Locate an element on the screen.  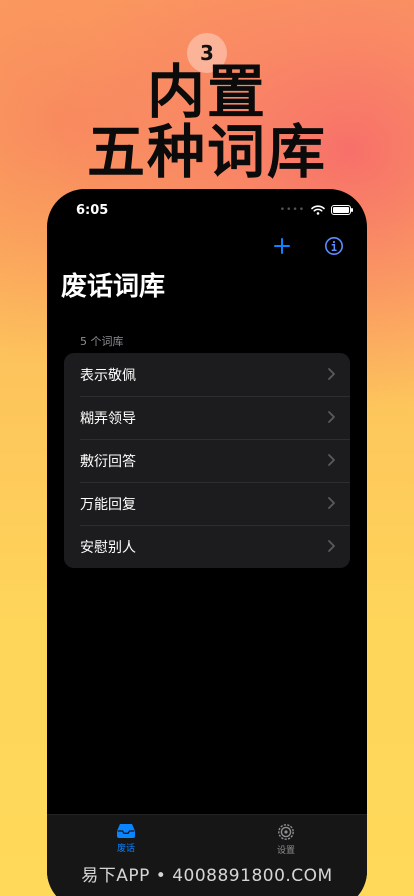
library-row: 表示敬佩 is located at coordinates (207, 374).